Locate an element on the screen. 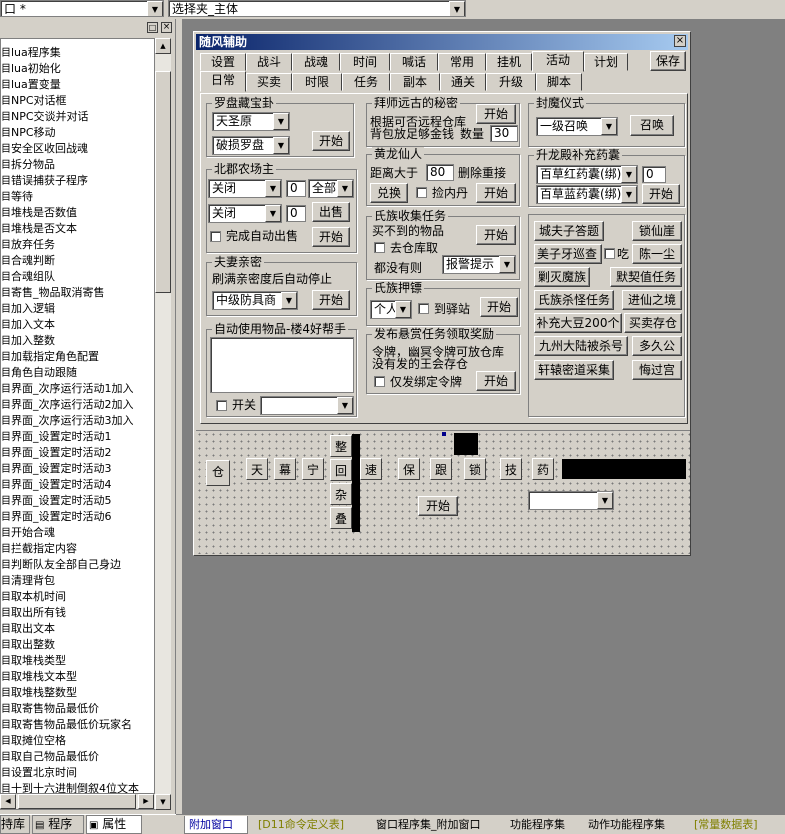 The width and height of the screenshot is (785, 834). baishi-qty-input: 30 is located at coordinates (504, 133).